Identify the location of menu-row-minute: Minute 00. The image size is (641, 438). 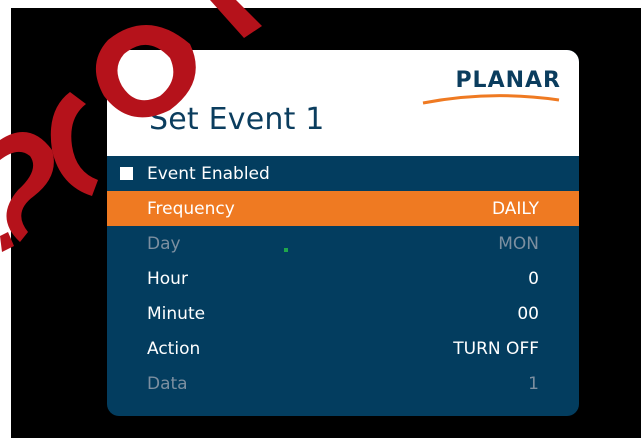
(343, 313).